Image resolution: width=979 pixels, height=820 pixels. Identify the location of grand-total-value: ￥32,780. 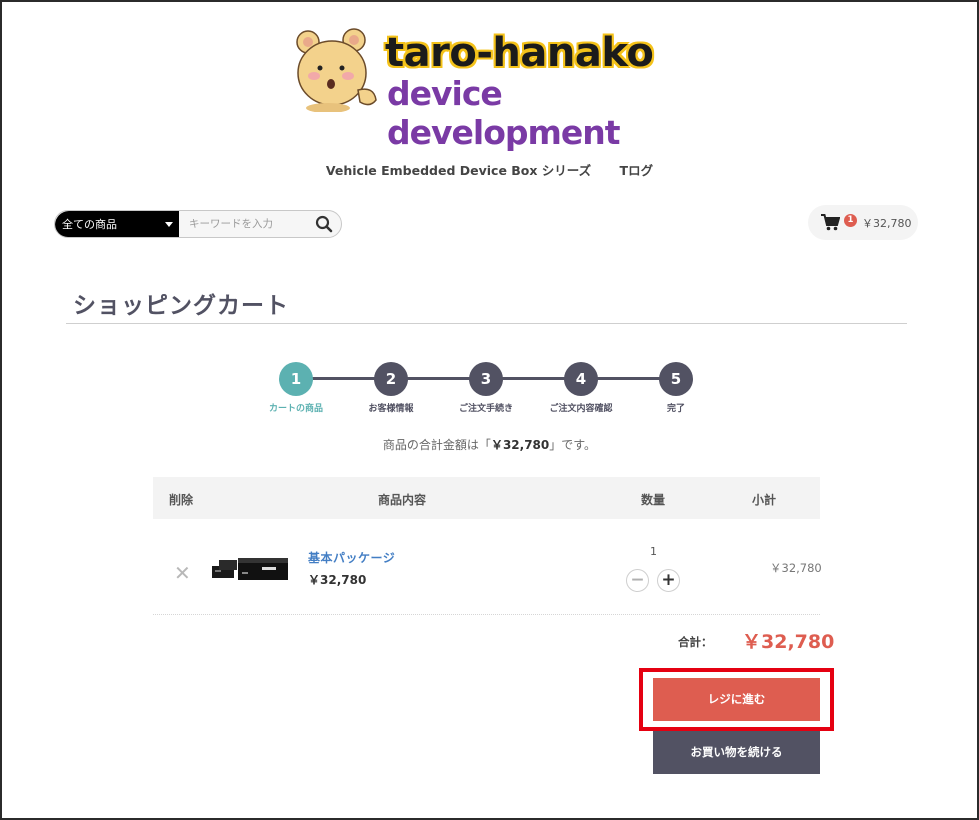
(788, 642).